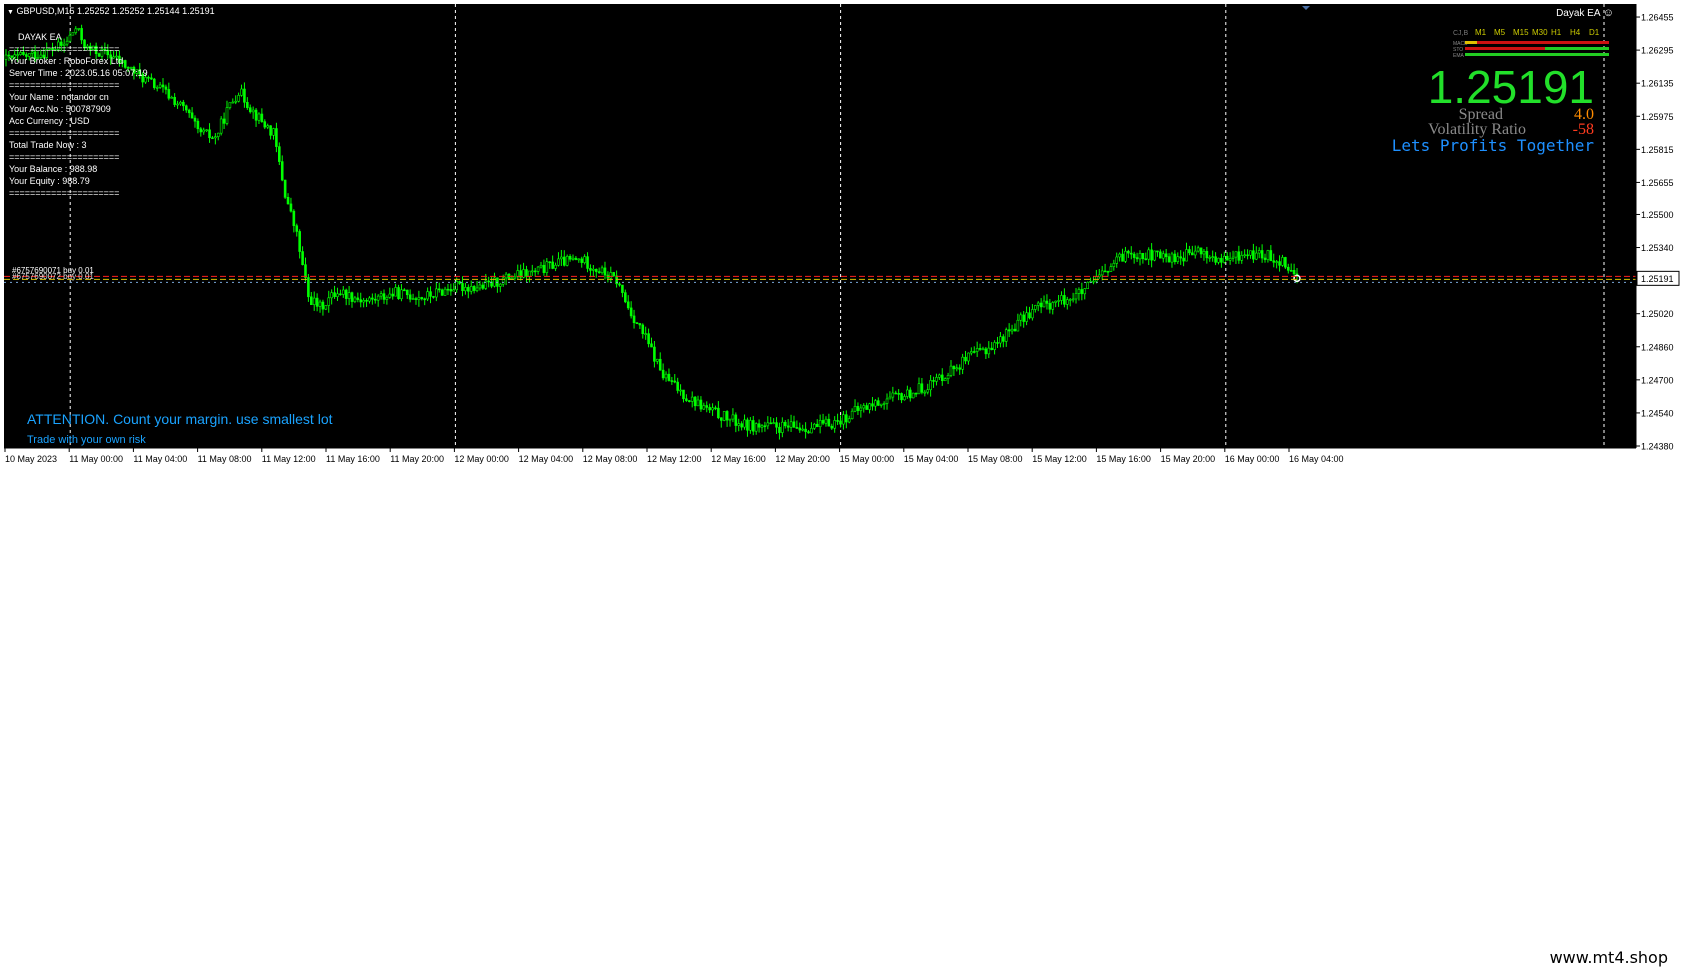  What do you see at coordinates (802, 459) in the screenshot?
I see `x-tick-label: 12 May 20:00` at bounding box center [802, 459].